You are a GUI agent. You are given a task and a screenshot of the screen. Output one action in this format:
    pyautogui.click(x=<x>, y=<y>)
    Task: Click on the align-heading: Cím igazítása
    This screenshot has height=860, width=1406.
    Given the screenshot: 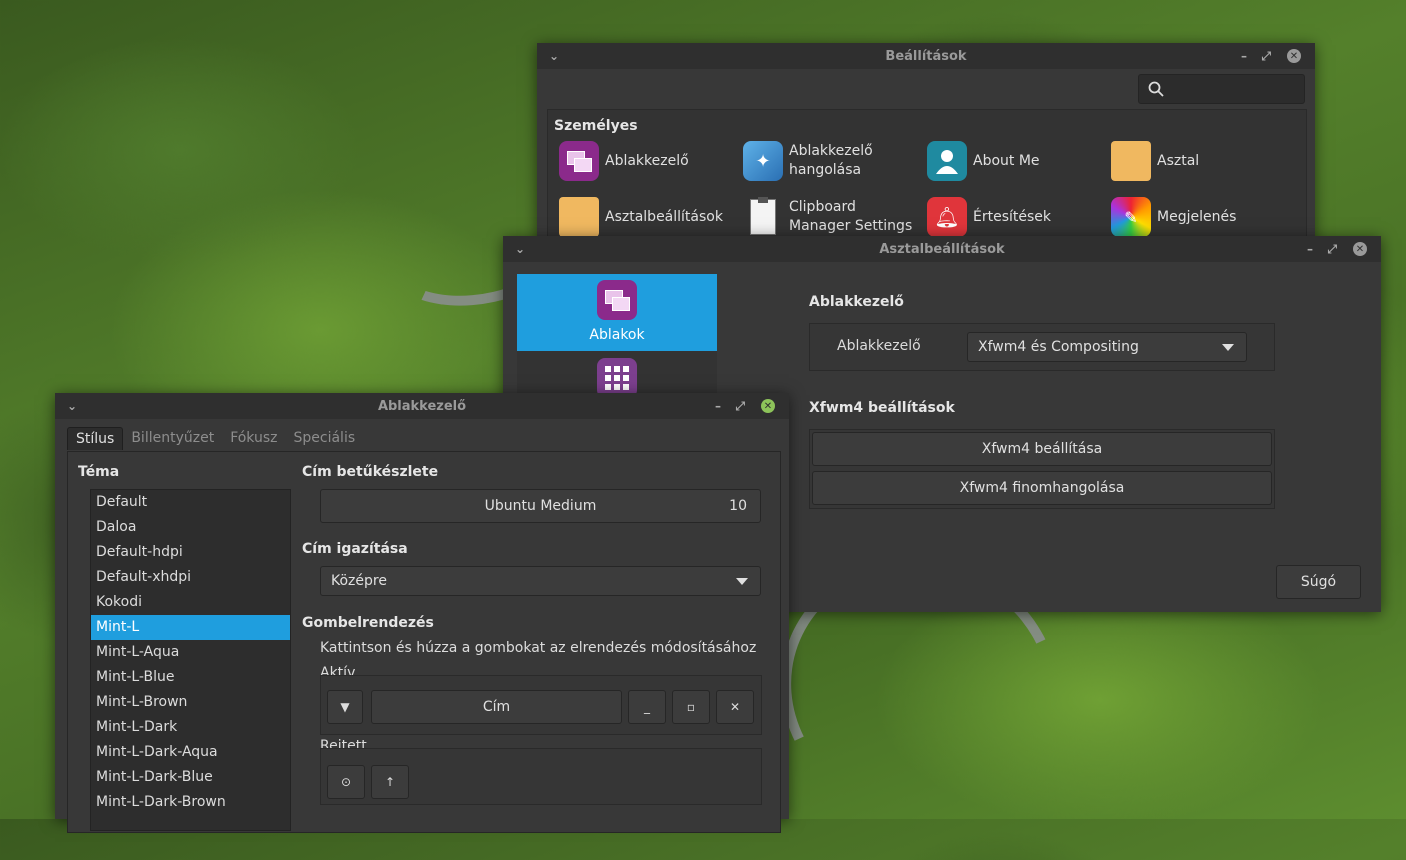 What is the action you would take?
    pyautogui.click(x=355, y=549)
    